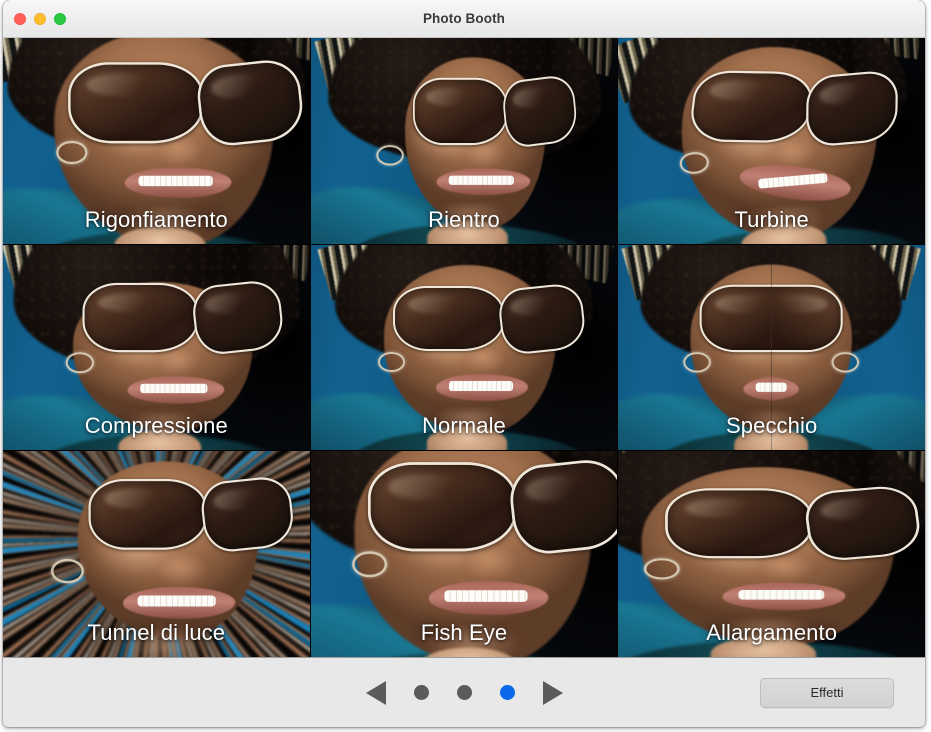 This screenshot has height=732, width=931. What do you see at coordinates (552, 692) in the screenshot?
I see `triangle-right-icon` at bounding box center [552, 692].